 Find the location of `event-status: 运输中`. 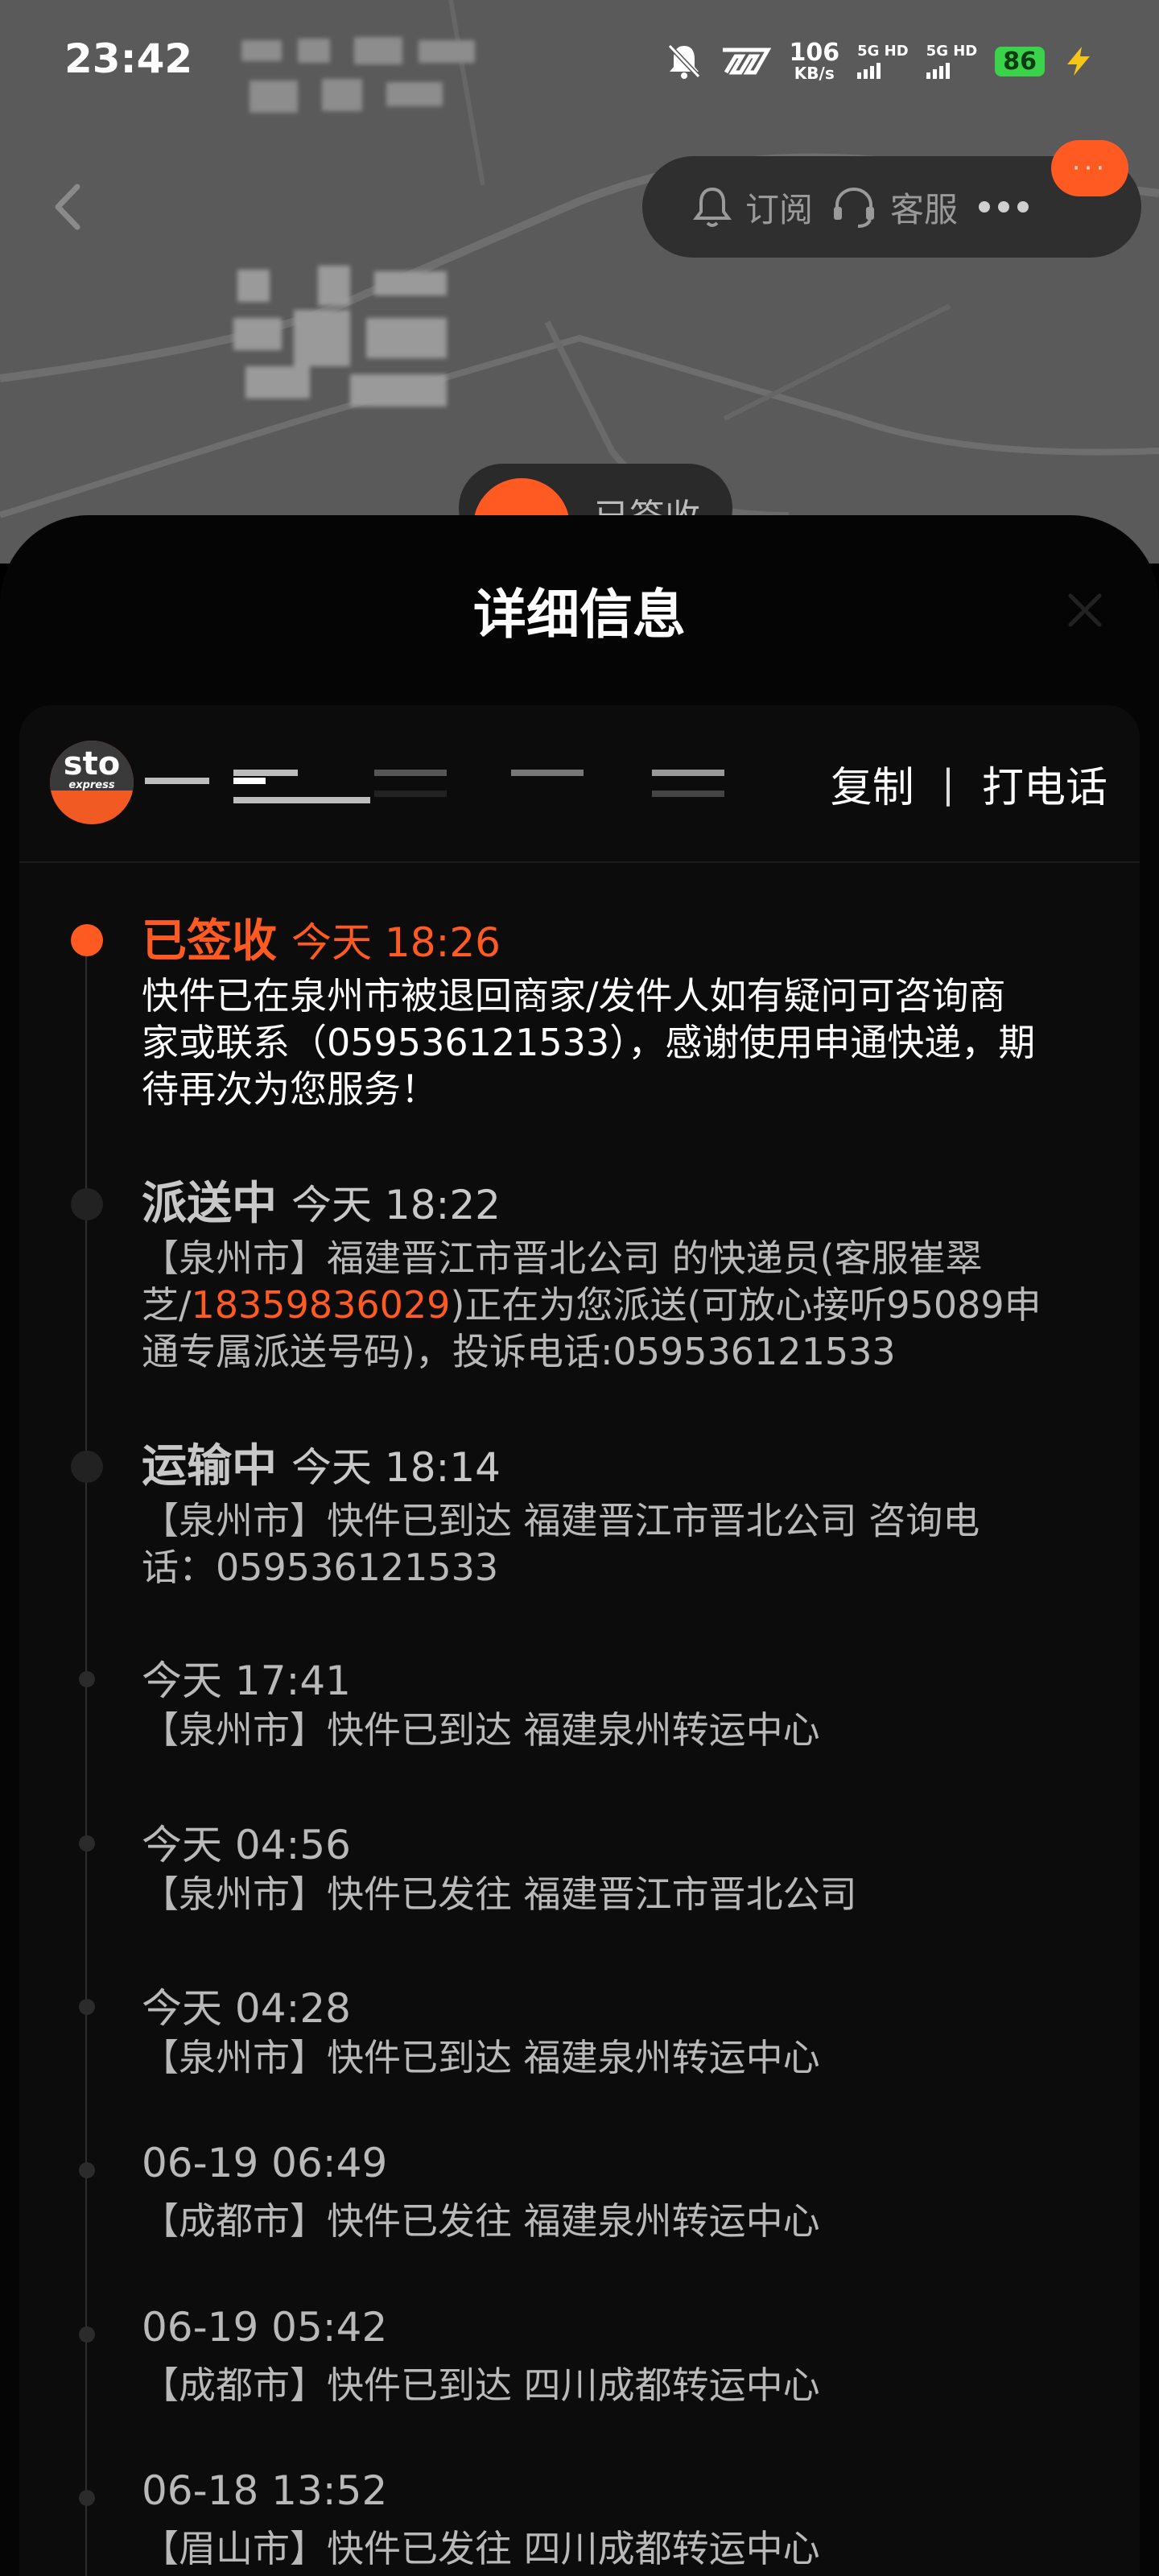

event-status: 运输中 is located at coordinates (210, 1466).